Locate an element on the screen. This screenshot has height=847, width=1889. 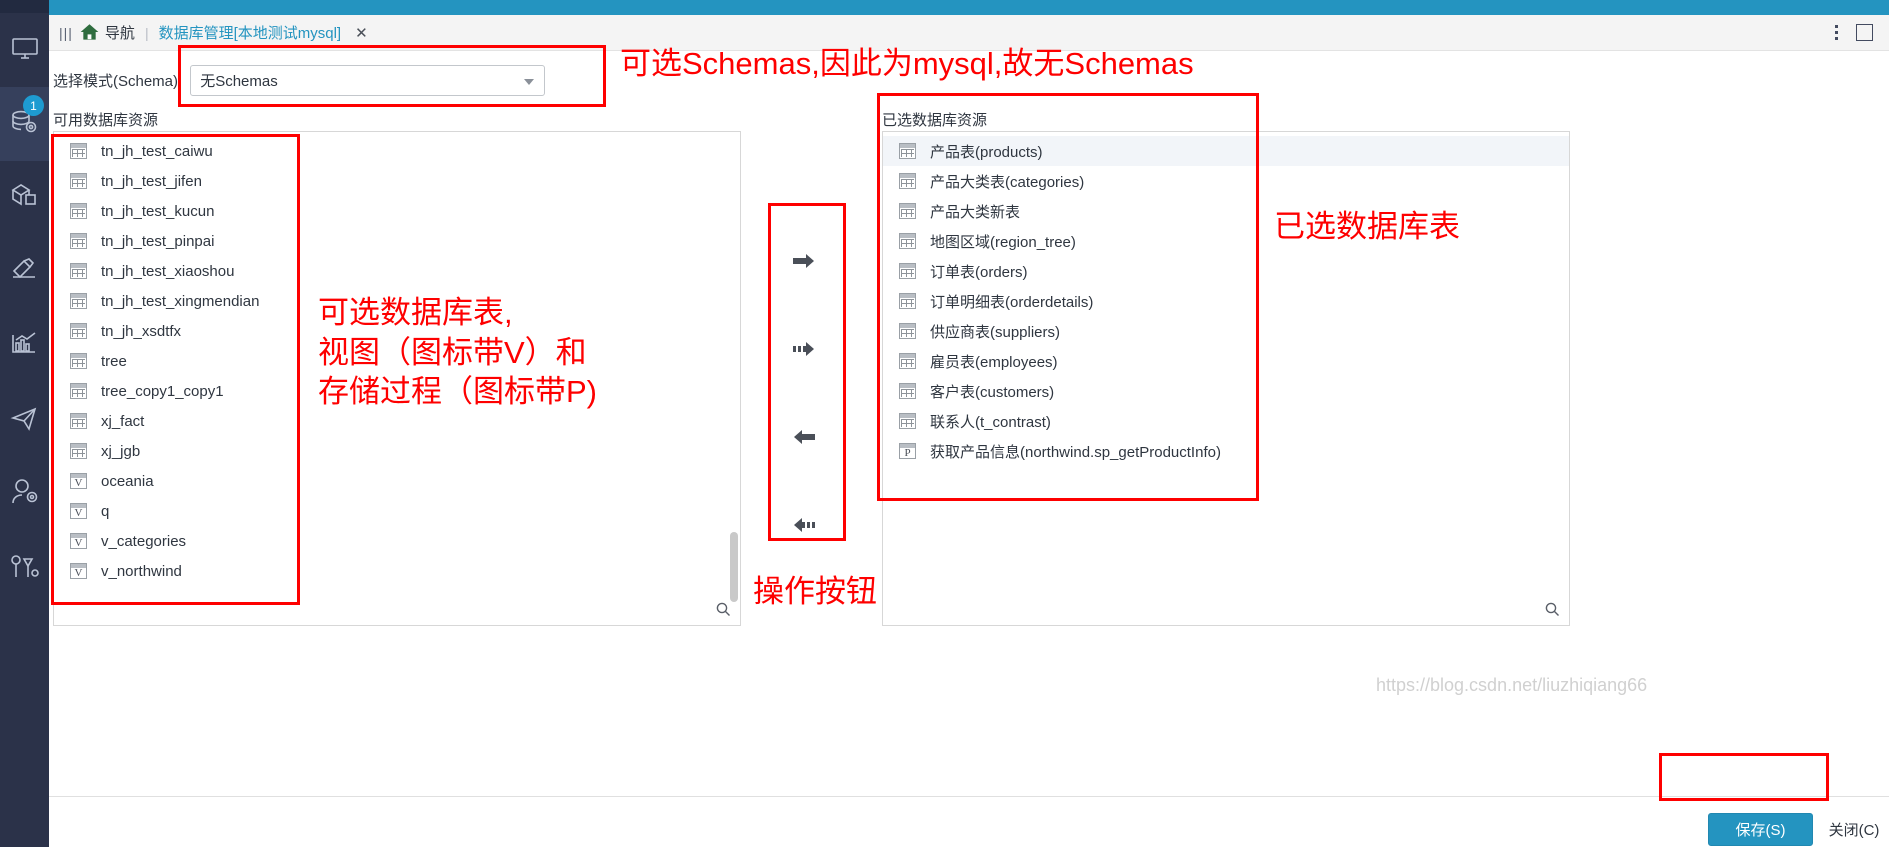
schema-label: 选择模式(Schema): is located at coordinates (118, 81).